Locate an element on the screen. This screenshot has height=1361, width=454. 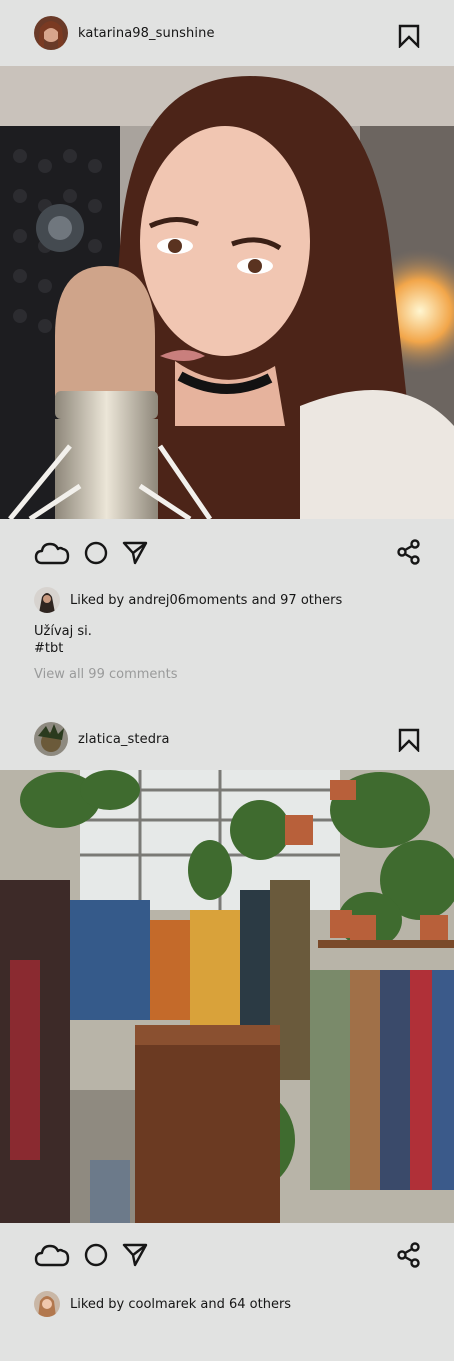
likes-row: Liked by andrej06moments and 97 others is located at coordinates (227, 600).